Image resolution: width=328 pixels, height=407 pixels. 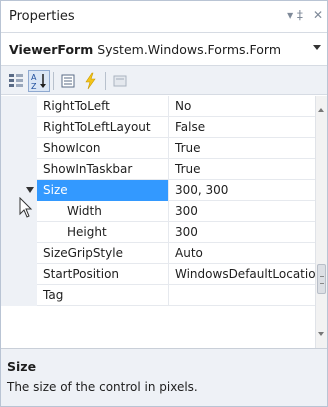 What do you see at coordinates (164, 80) in the screenshot?
I see `properties-toolbar: A Z` at bounding box center [164, 80].